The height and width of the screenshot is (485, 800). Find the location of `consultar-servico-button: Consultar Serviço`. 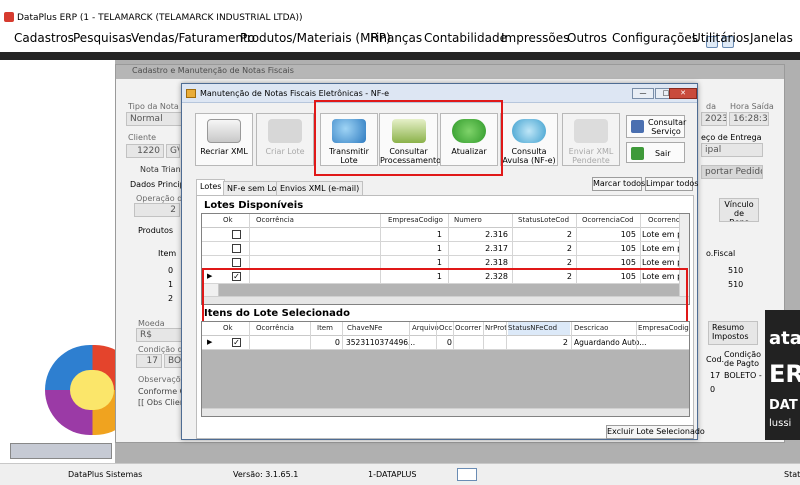

consultar-servico-button: Consultar Serviço is located at coordinates (656, 126).